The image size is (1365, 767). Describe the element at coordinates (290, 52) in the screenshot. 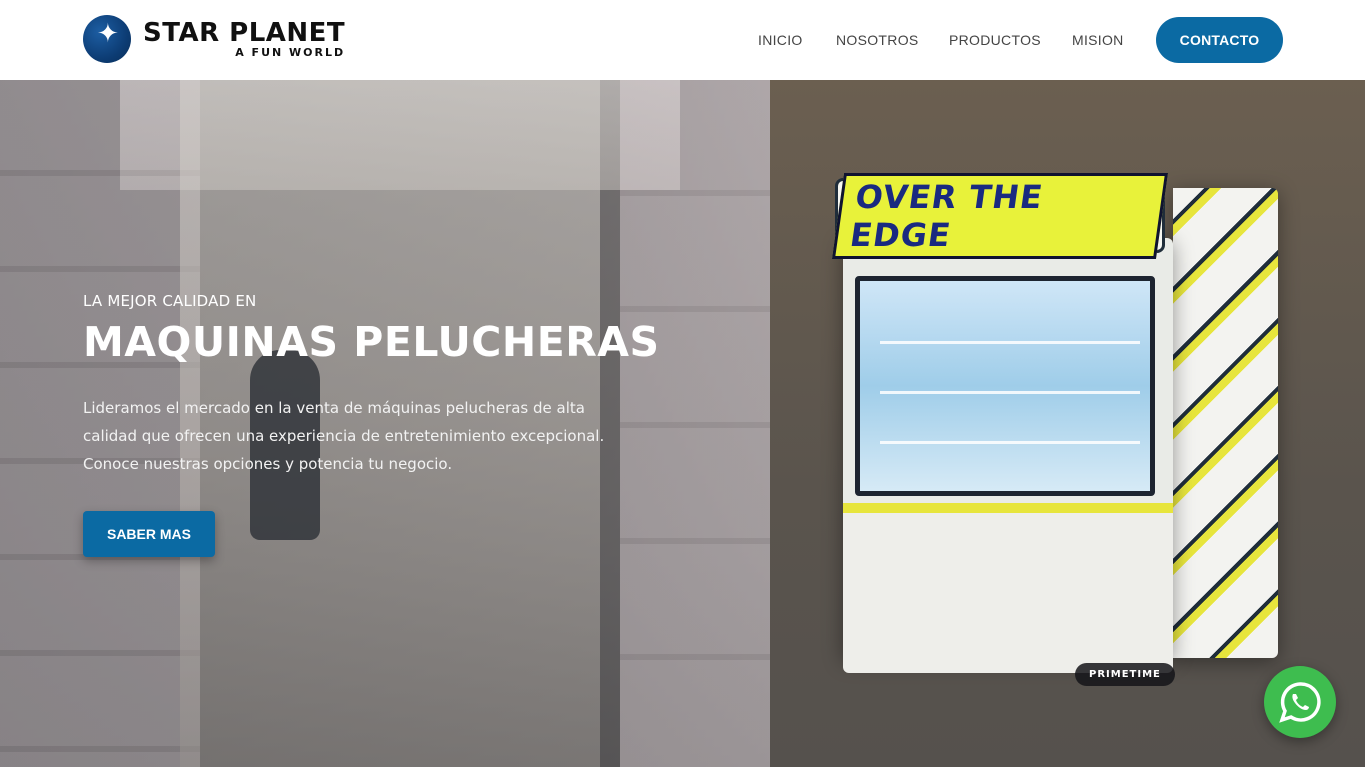

I see `brand-tagline: A FUN WORLD` at that location.